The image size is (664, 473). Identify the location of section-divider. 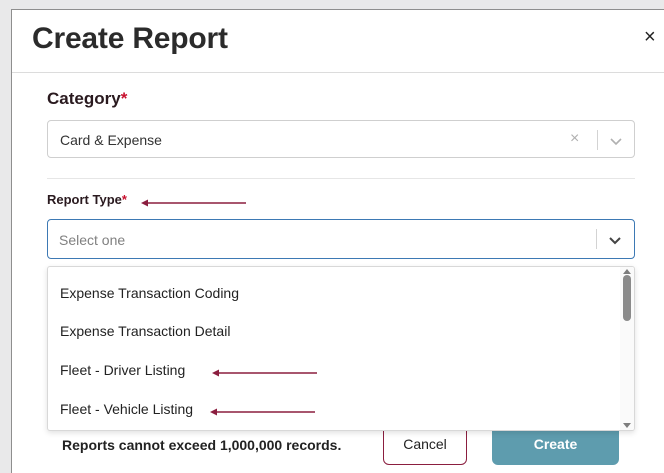
(341, 178).